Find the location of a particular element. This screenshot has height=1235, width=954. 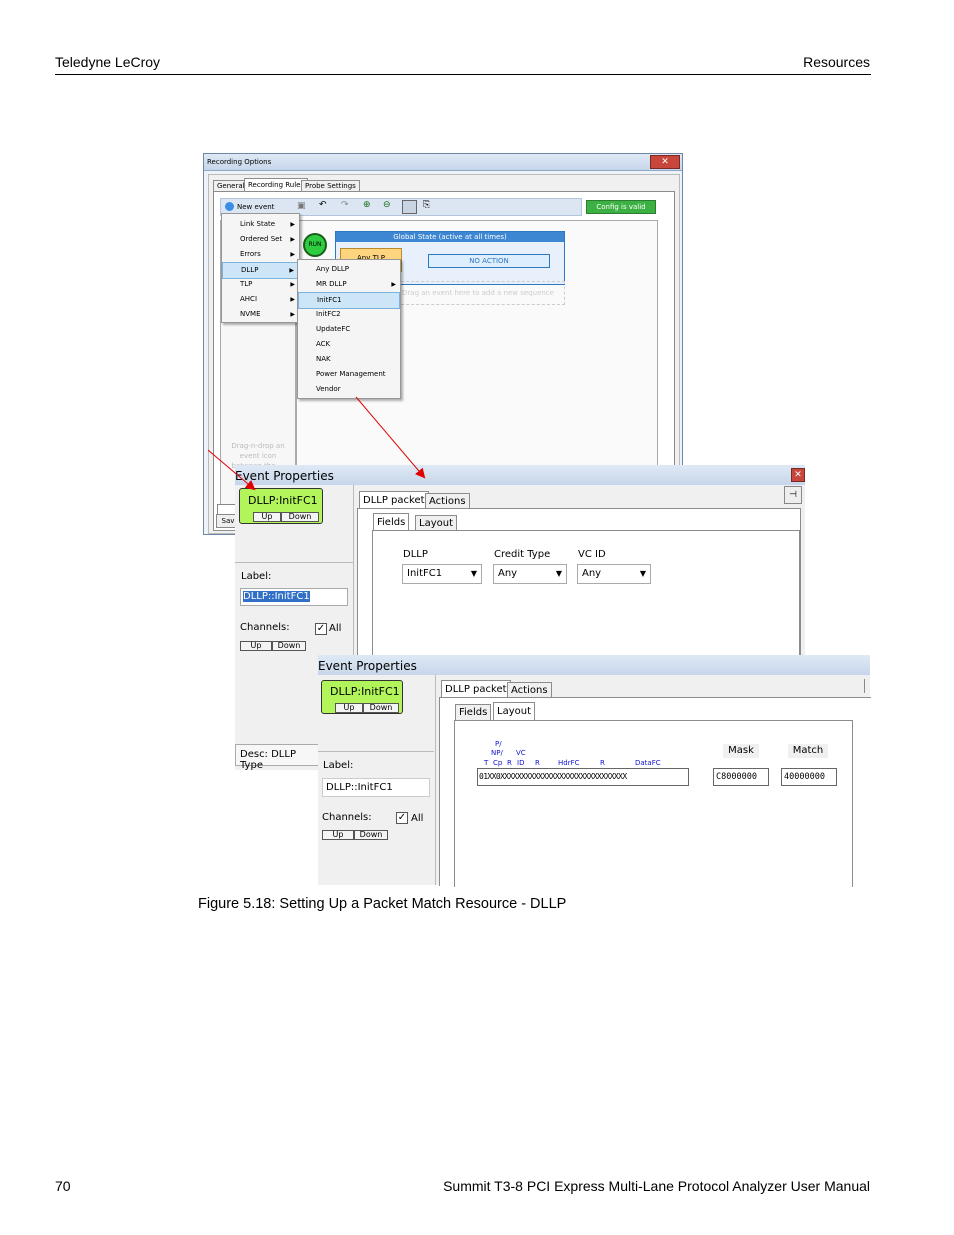

arrow-to-dllp-tab is located at coordinates (390, 437).